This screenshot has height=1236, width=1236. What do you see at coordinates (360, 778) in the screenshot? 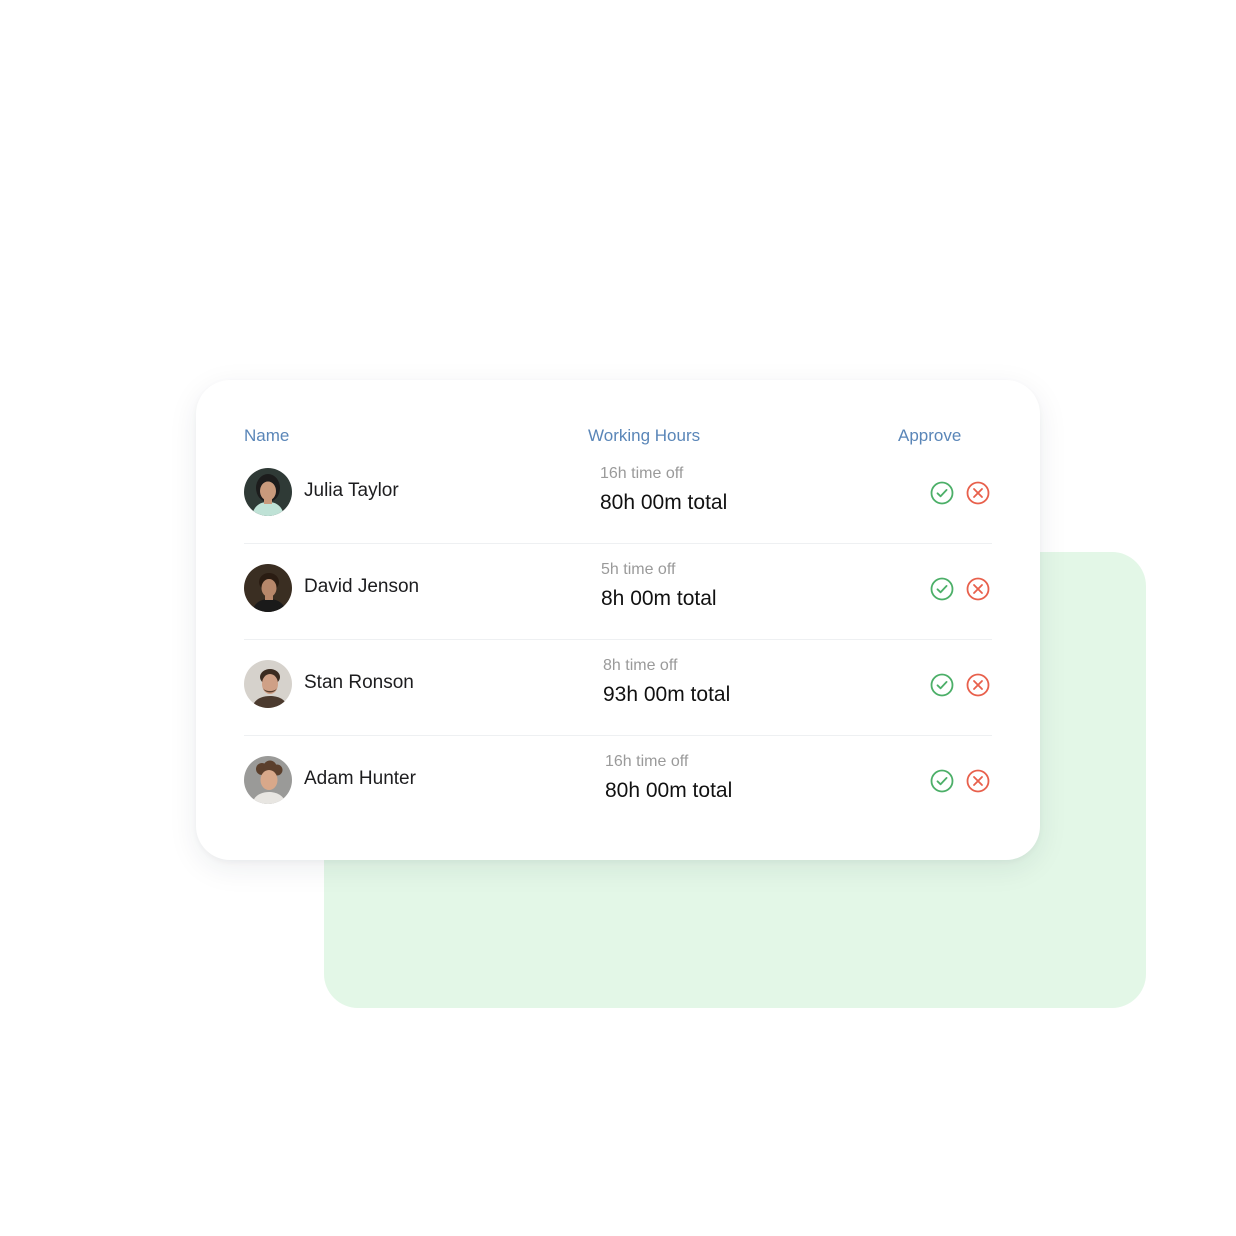
I see `person-name: Adam Hunter` at bounding box center [360, 778].